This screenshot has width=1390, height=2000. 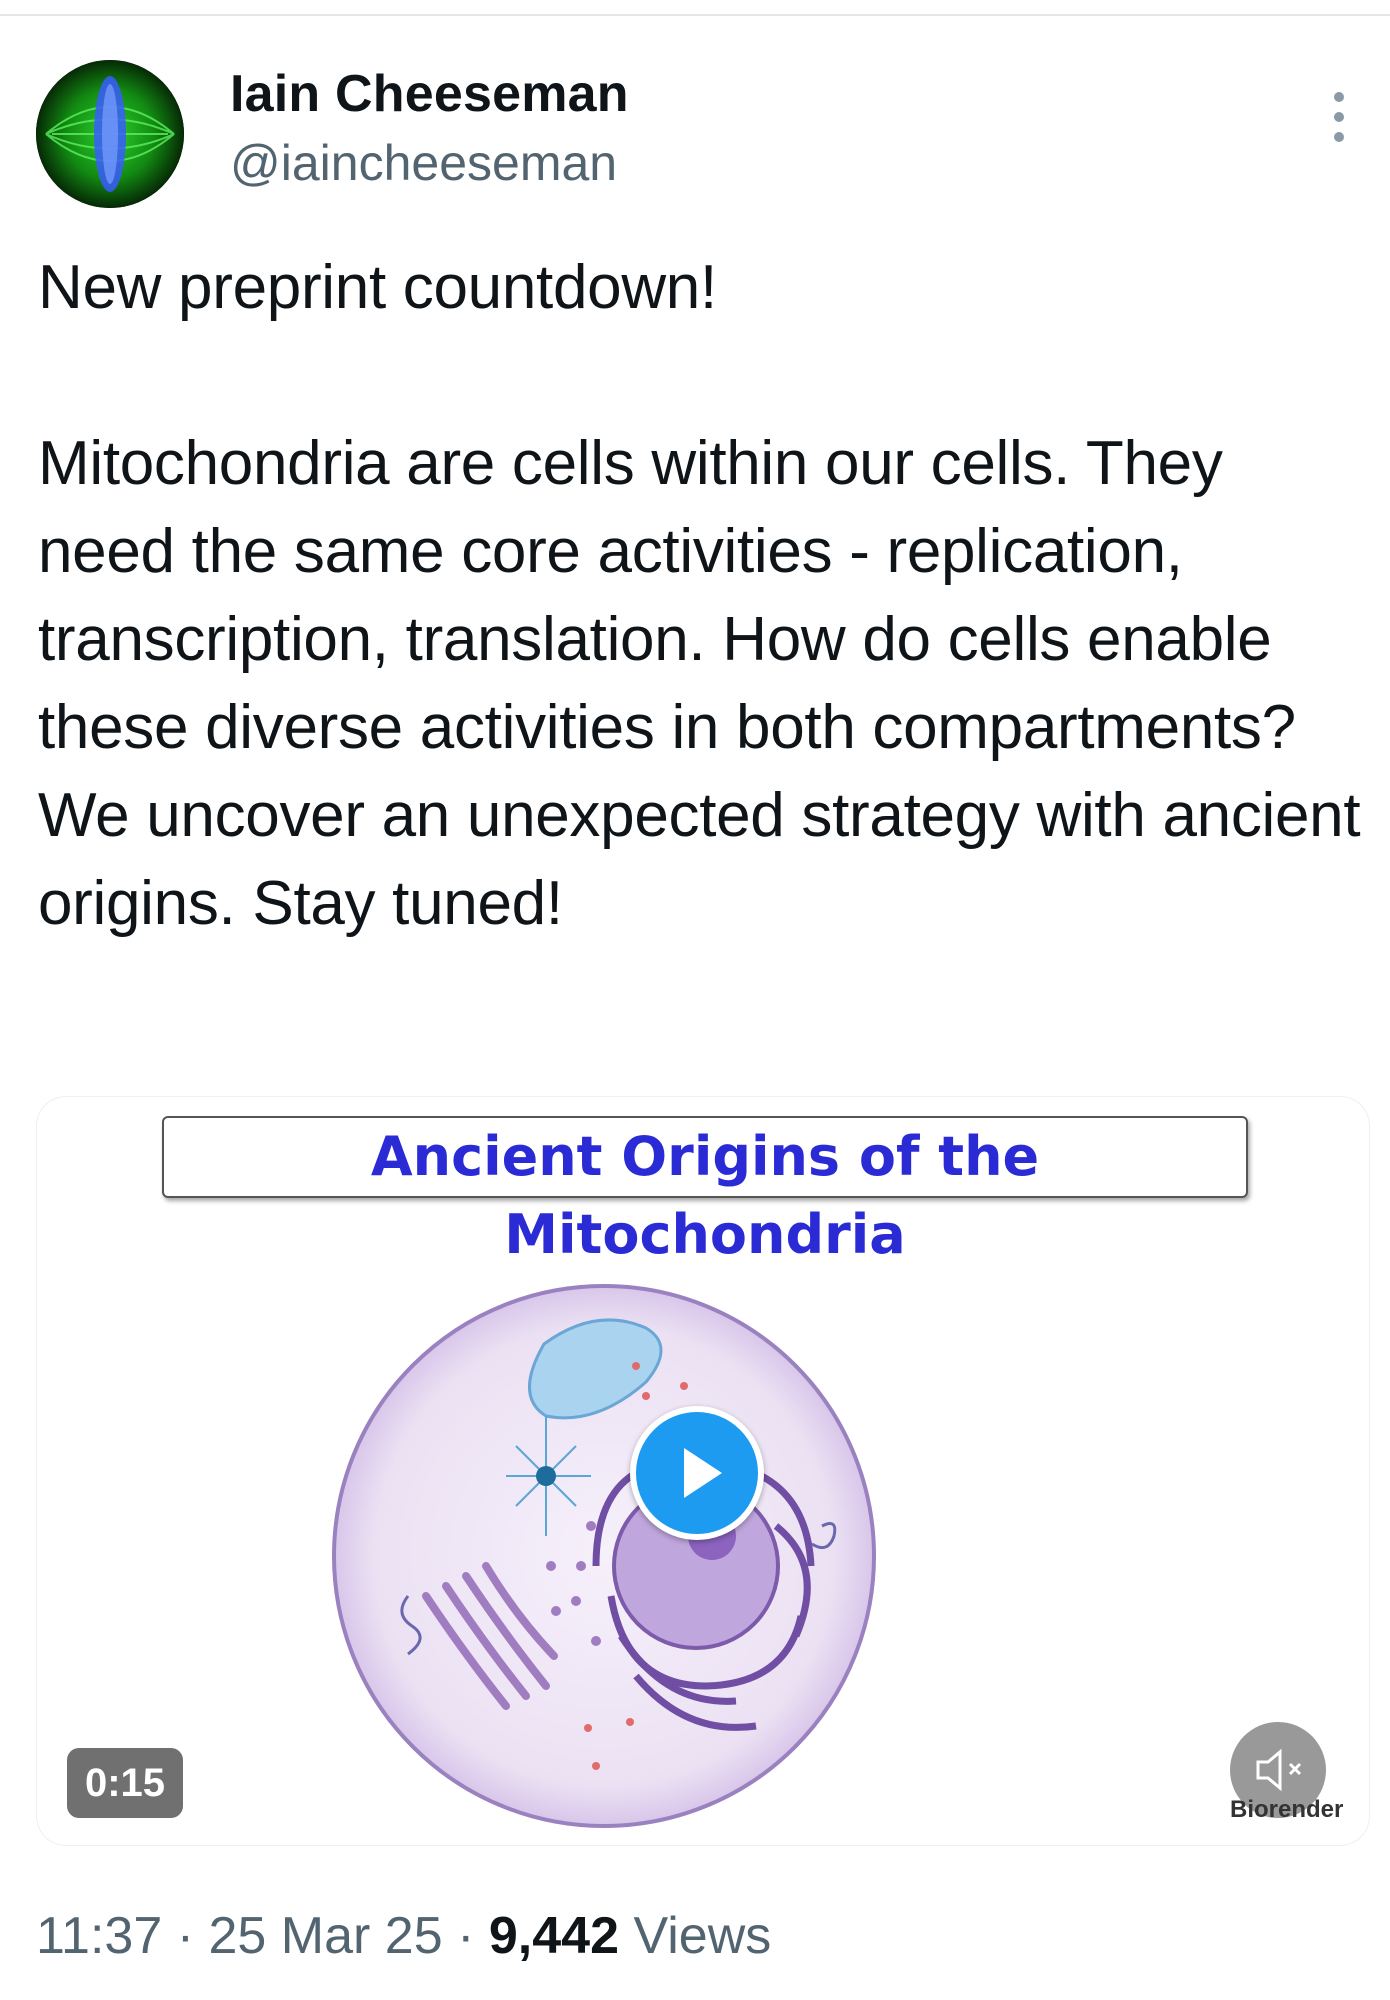 I want to click on video-duration: 0:15, so click(x=125, y=1783).